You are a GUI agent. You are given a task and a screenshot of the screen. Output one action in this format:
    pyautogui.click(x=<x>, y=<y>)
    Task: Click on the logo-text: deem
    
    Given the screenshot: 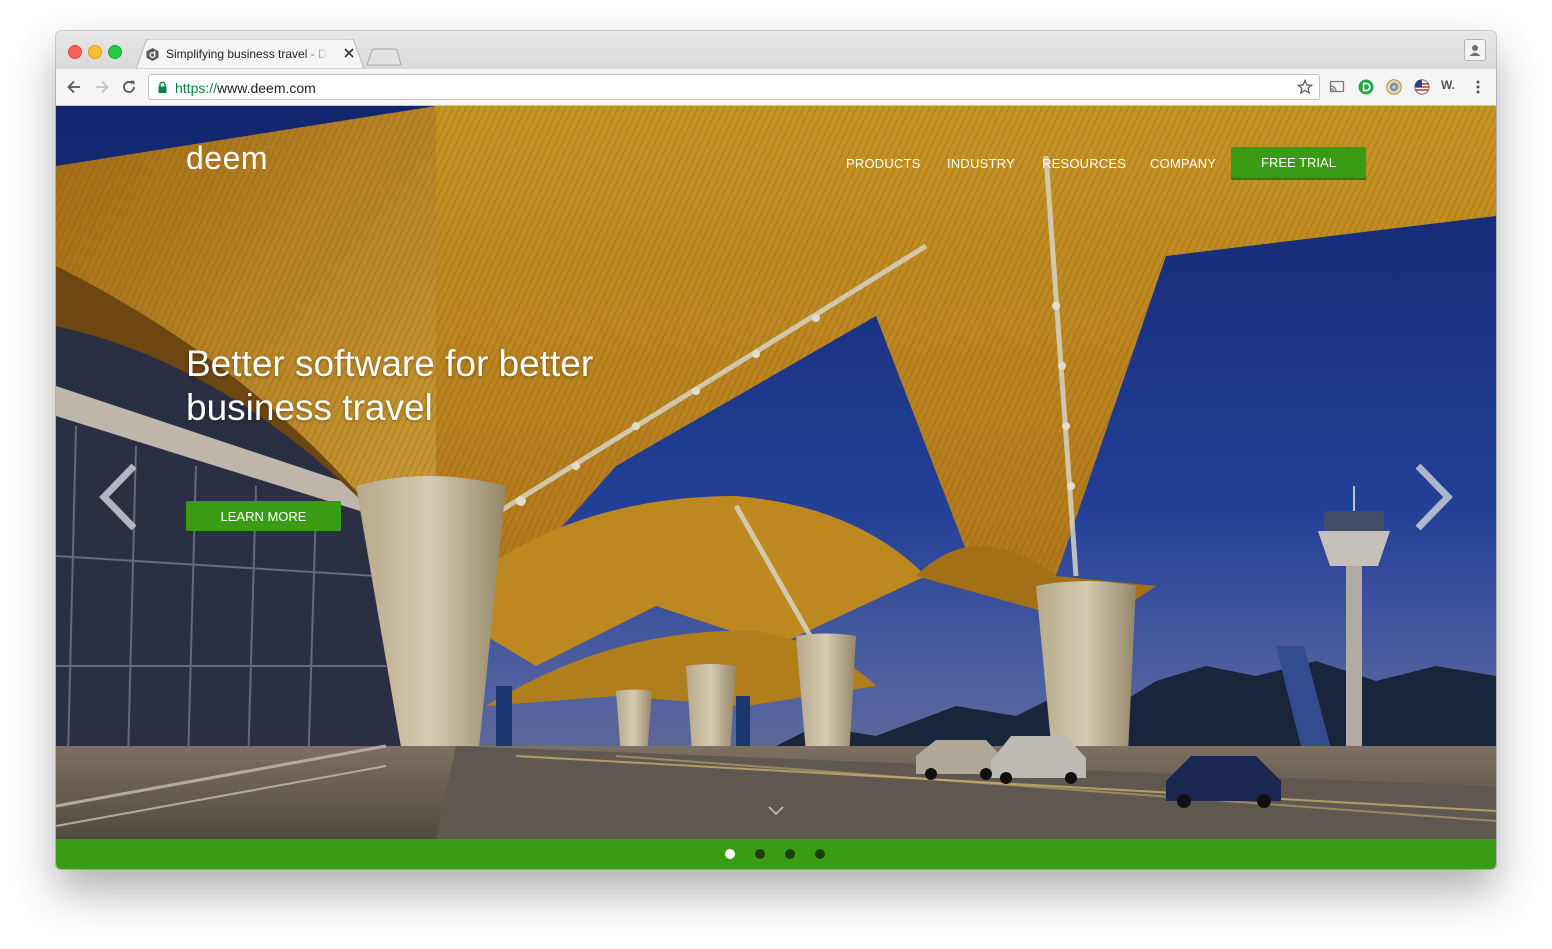 What is the action you would take?
    pyautogui.click(x=227, y=158)
    